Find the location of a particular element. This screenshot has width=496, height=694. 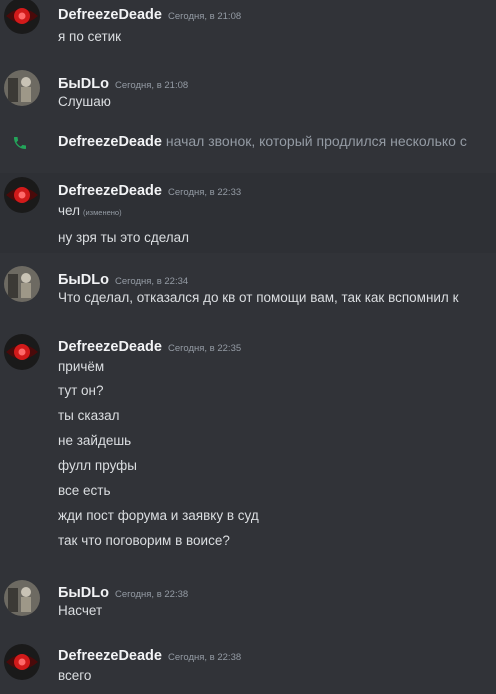

message-text-content: чел is located at coordinates (69, 210).